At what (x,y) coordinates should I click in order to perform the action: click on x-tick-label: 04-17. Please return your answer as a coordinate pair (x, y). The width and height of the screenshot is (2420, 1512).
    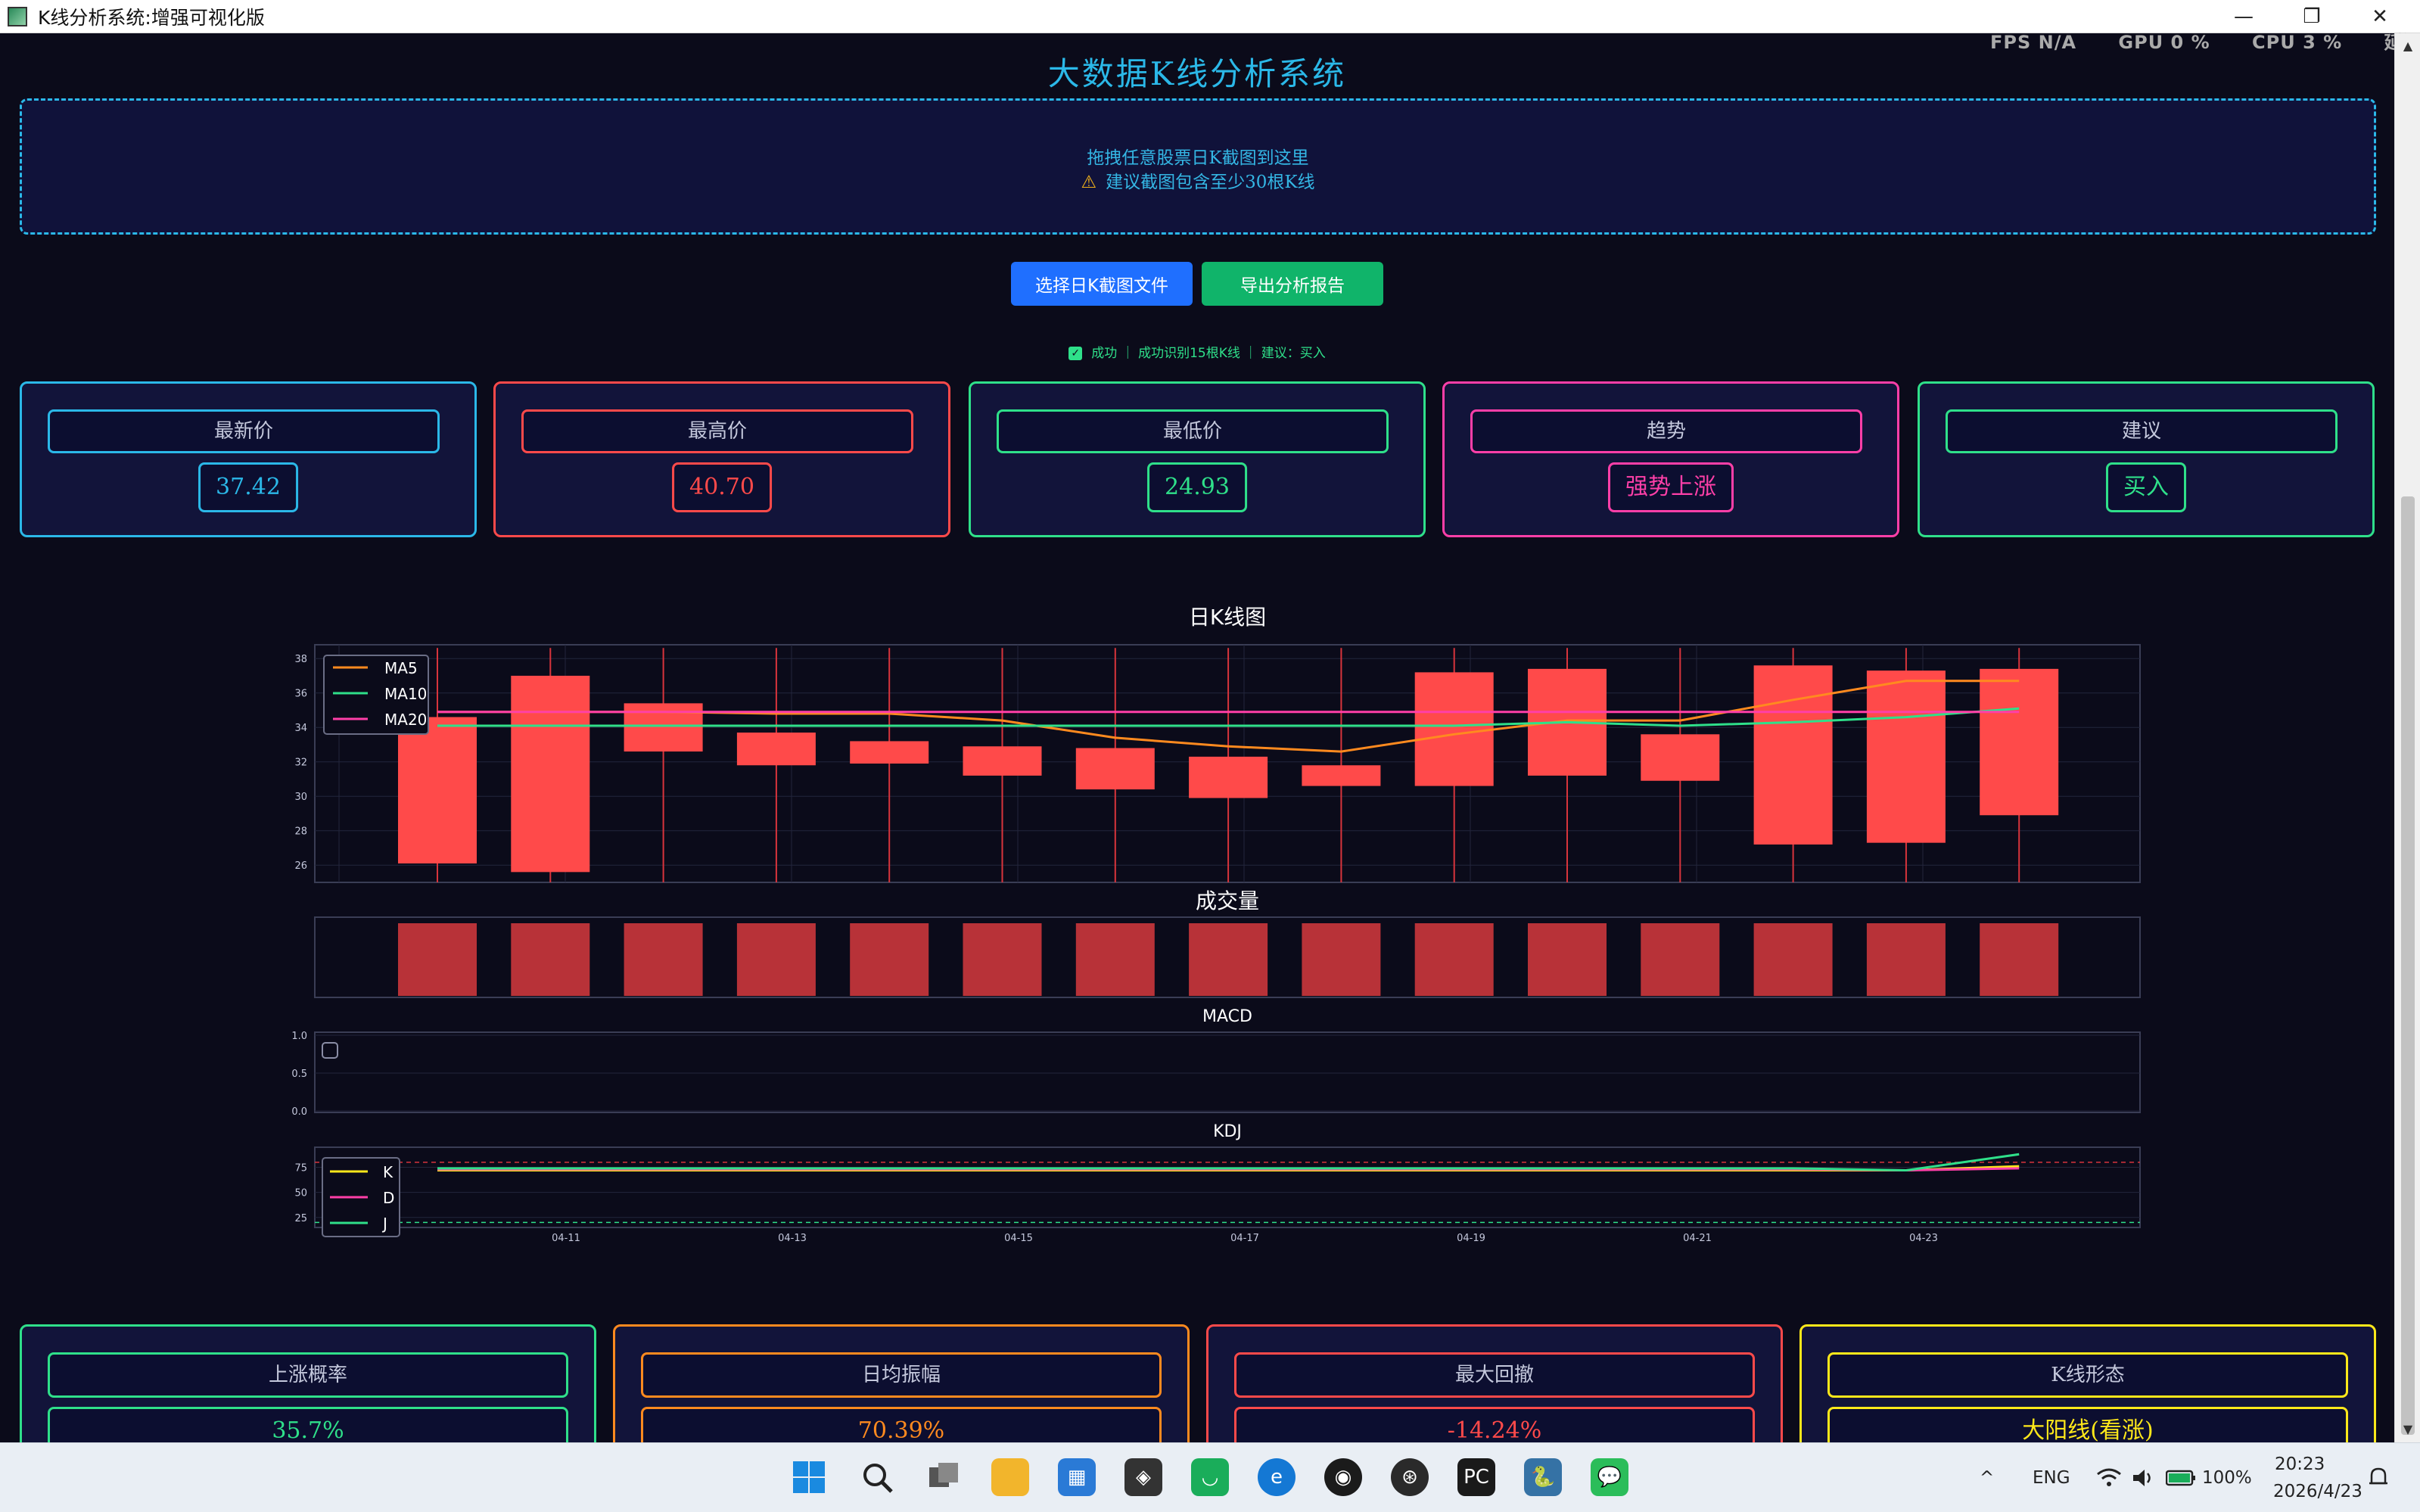
    Looking at the image, I should click on (1244, 1239).